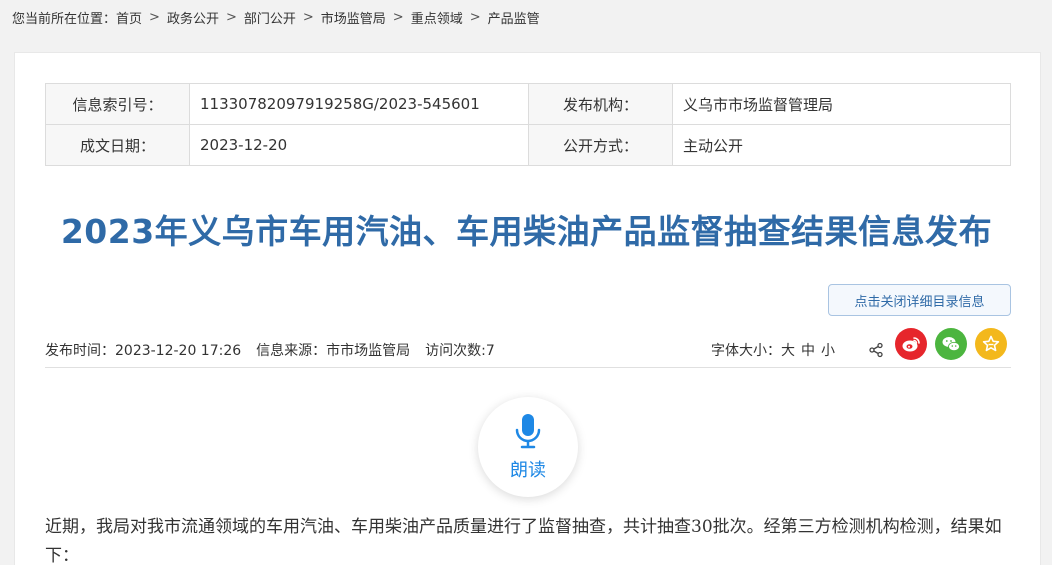 Image resolution: width=1052 pixels, height=565 pixels. I want to click on font-size-control: 字体大小： 大 中 小, so click(773, 350).